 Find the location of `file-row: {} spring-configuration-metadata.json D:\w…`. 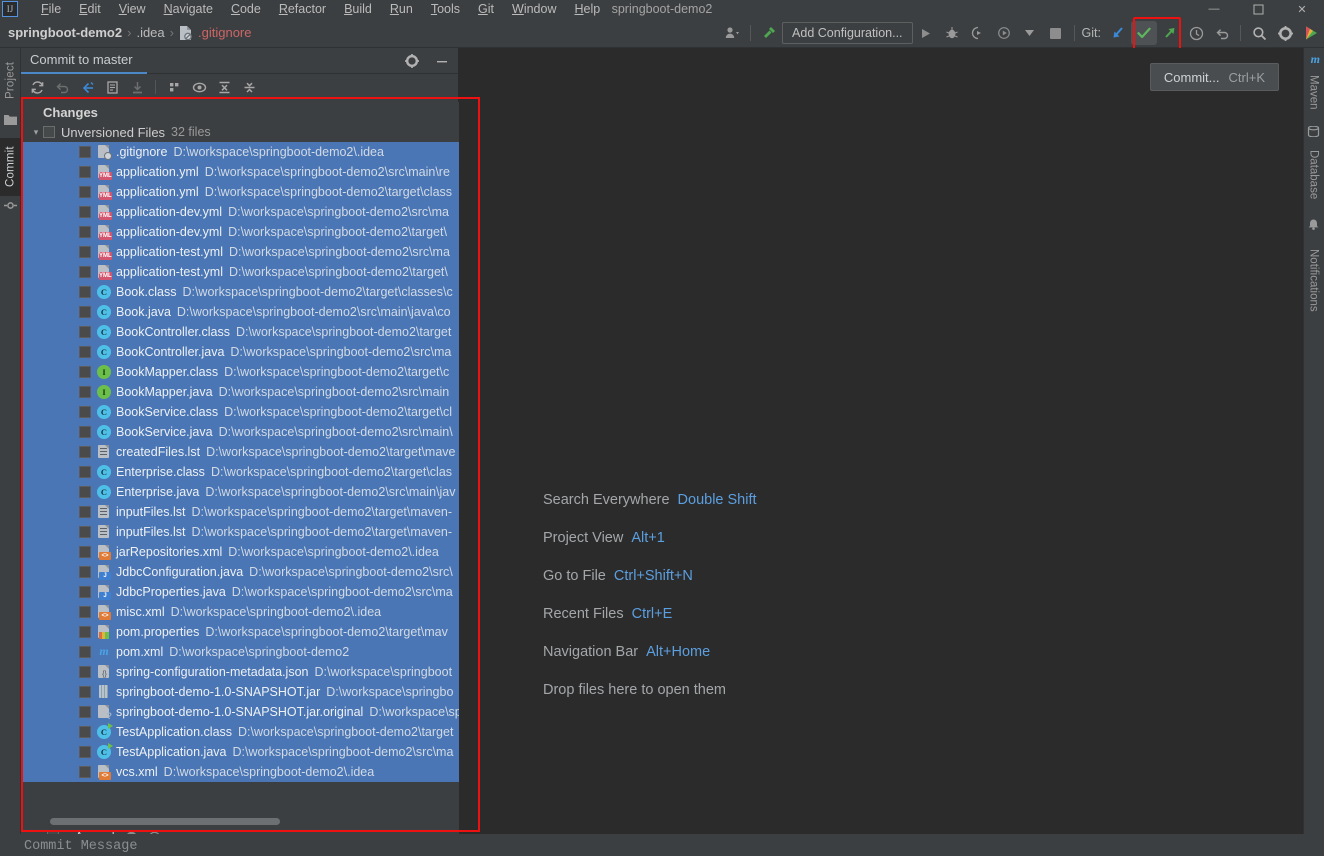

file-row: {} spring-configuration-metadata.json D:\w… is located at coordinates (241, 672).